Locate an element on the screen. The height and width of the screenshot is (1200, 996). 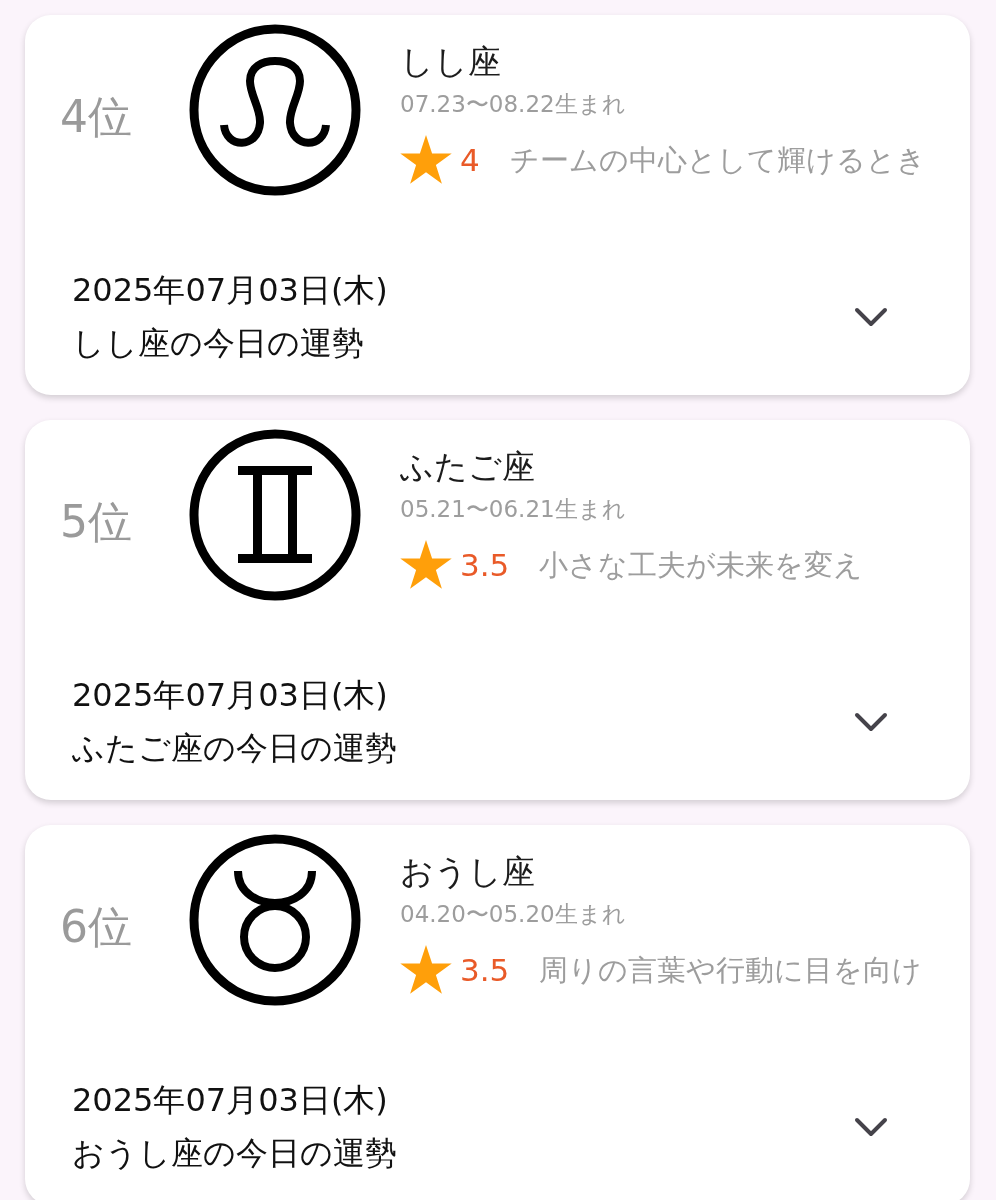
fortune-title: おうし座の今日の運勢 is located at coordinates (234, 1153).